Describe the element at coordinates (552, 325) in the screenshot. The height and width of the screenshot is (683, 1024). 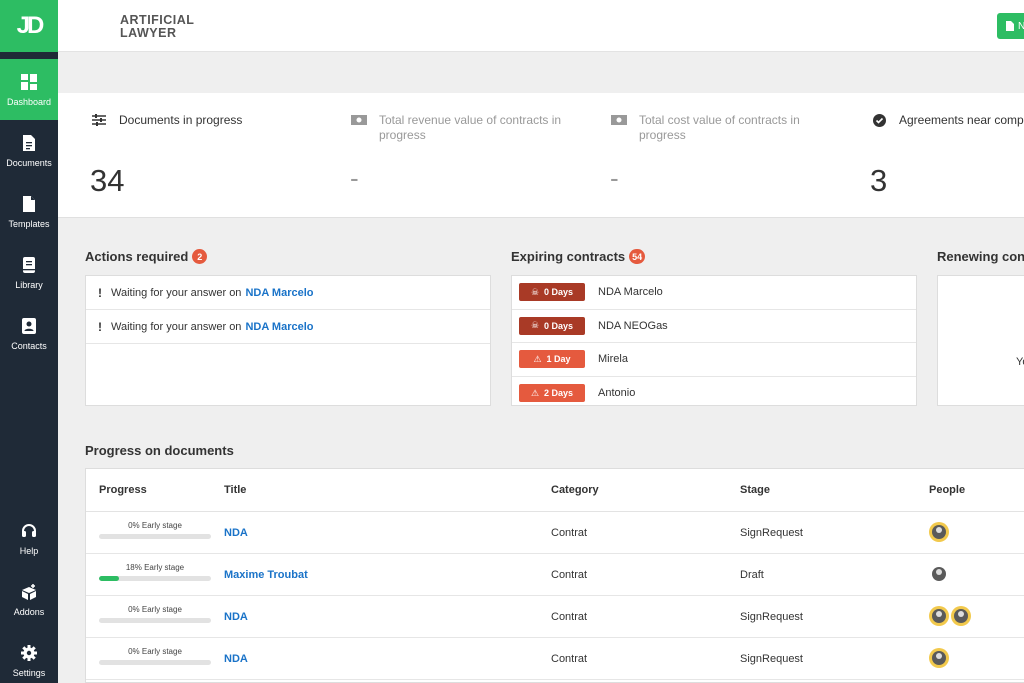
I see `days-badge: ☠ 0 Days` at that location.